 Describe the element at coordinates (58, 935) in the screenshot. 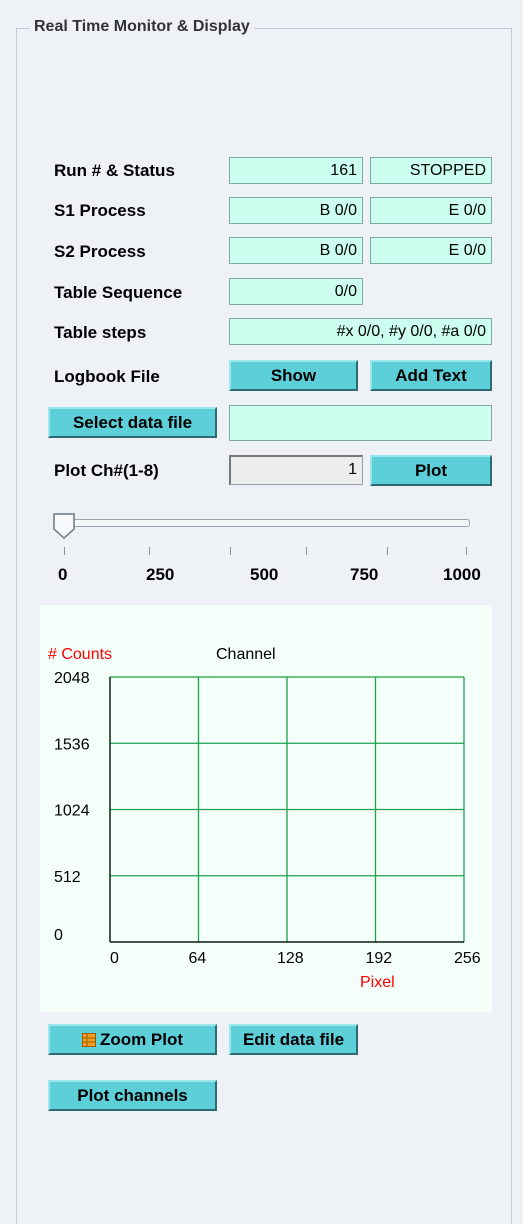

I see `y-tick-label: 0` at that location.